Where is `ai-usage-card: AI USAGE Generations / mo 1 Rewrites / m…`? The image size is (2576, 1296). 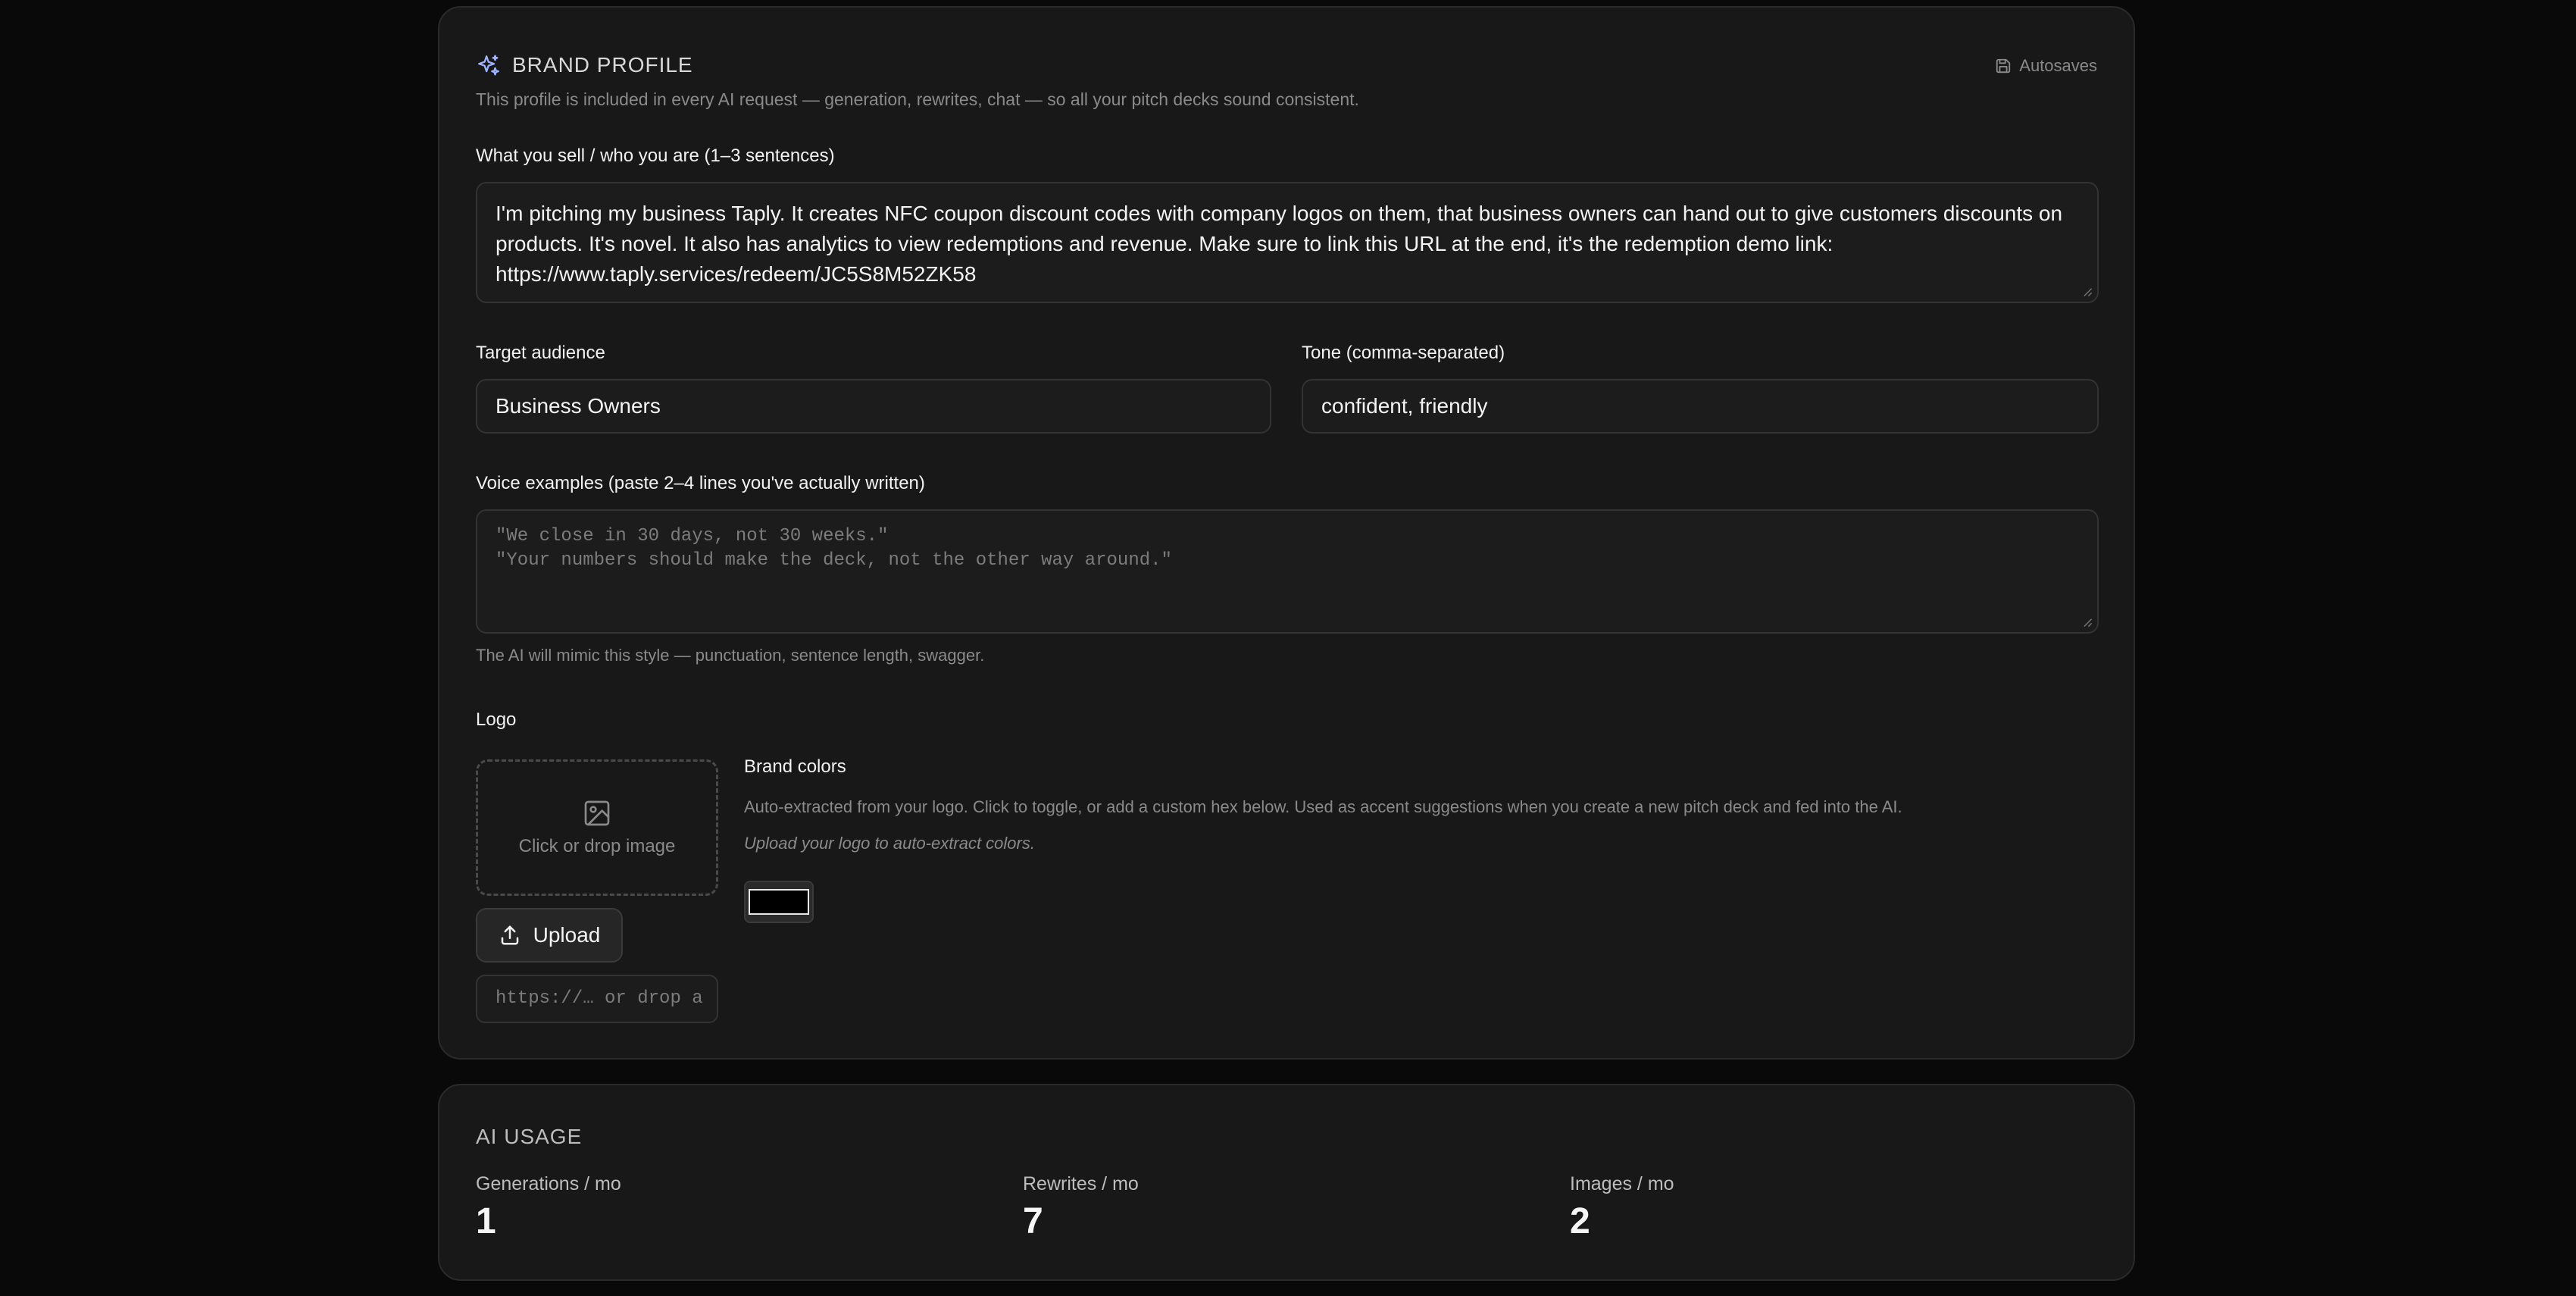
ai-usage-card: AI USAGE Generations / mo 1 Rewrites / m… is located at coordinates (1286, 1182).